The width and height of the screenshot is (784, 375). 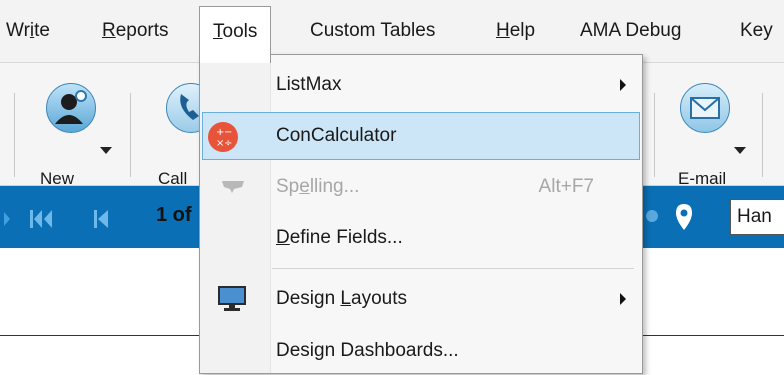 What do you see at coordinates (503, 30) in the screenshot?
I see `menu-help-accel: H` at bounding box center [503, 30].